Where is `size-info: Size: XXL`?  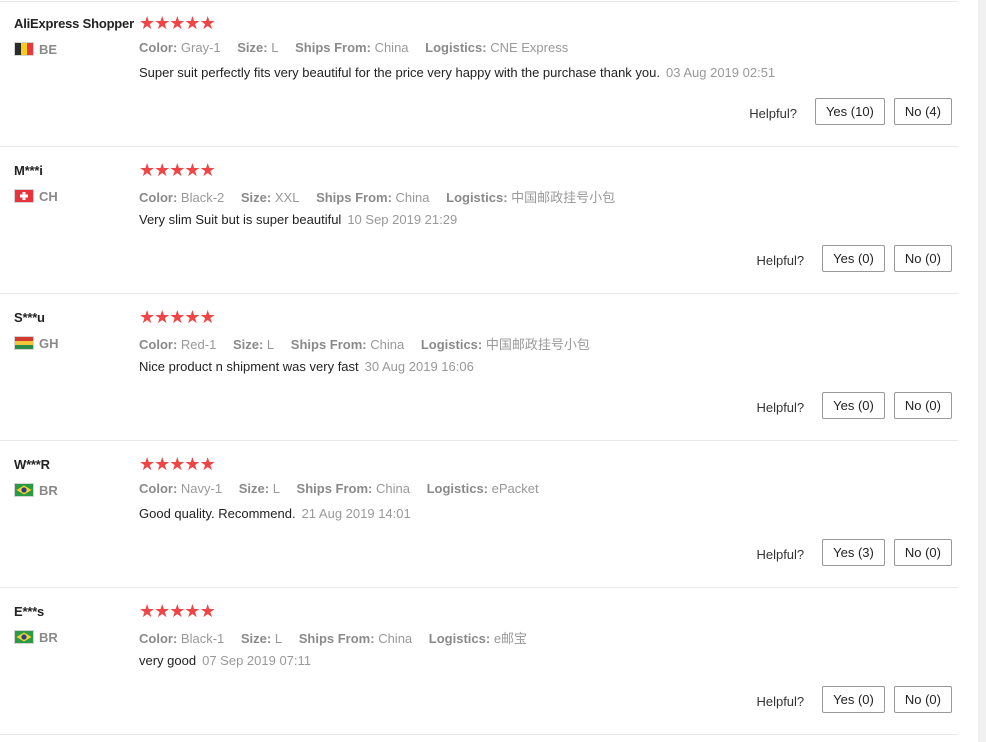
size-info: Size: XXL is located at coordinates (270, 197).